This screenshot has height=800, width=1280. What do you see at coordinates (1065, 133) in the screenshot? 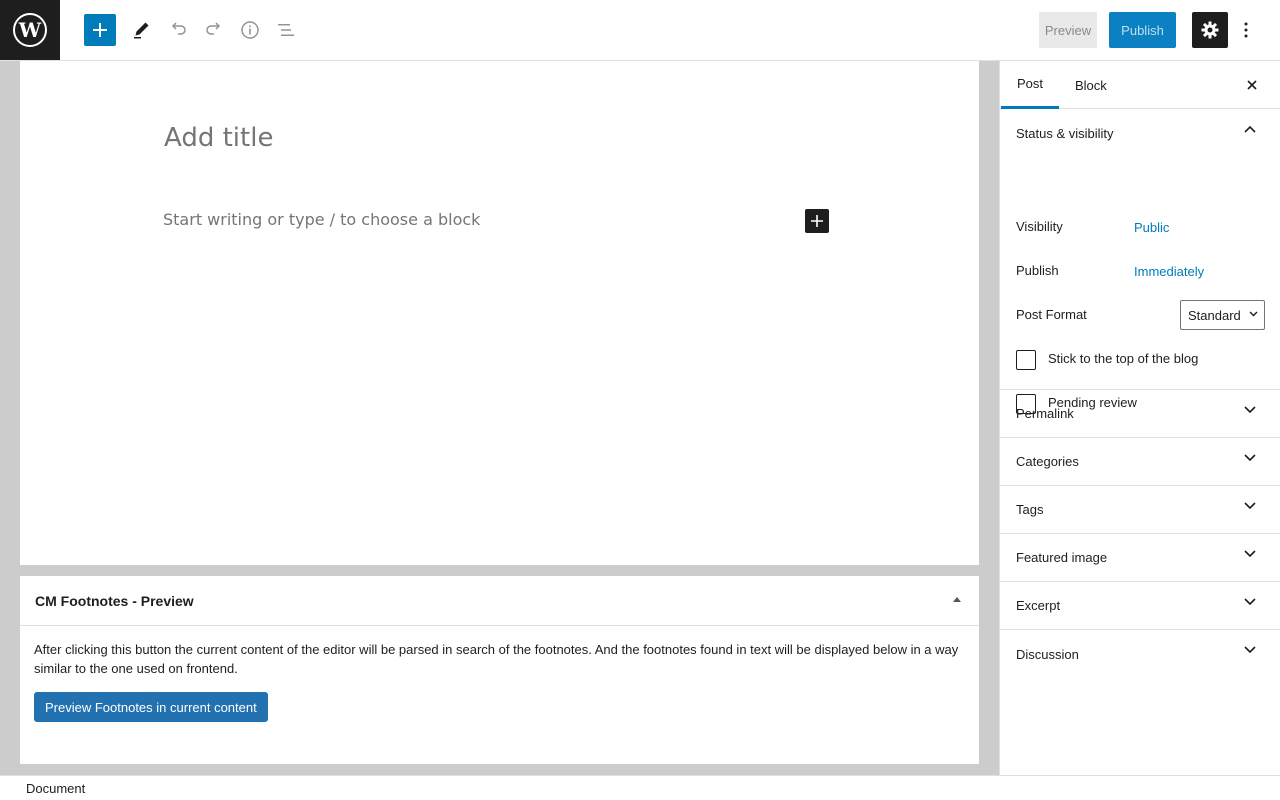
I see `panel-title: Status & visibility` at bounding box center [1065, 133].